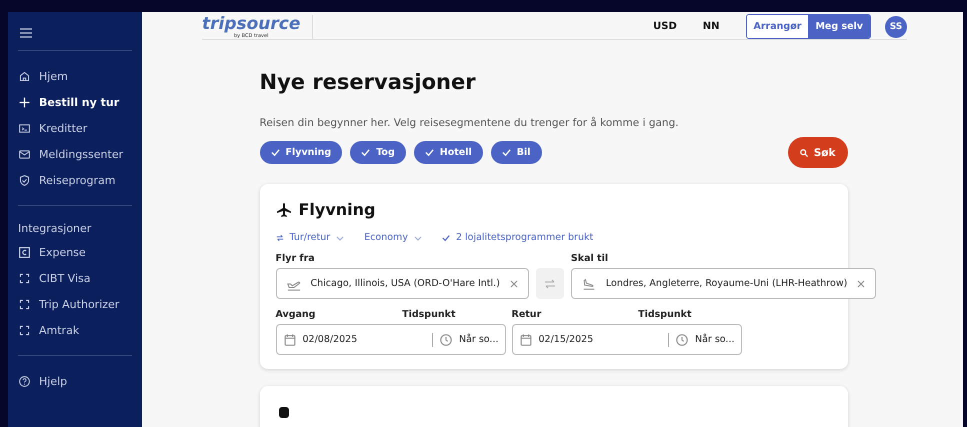  I want to click on segment-chip: Hotell, so click(448, 152).